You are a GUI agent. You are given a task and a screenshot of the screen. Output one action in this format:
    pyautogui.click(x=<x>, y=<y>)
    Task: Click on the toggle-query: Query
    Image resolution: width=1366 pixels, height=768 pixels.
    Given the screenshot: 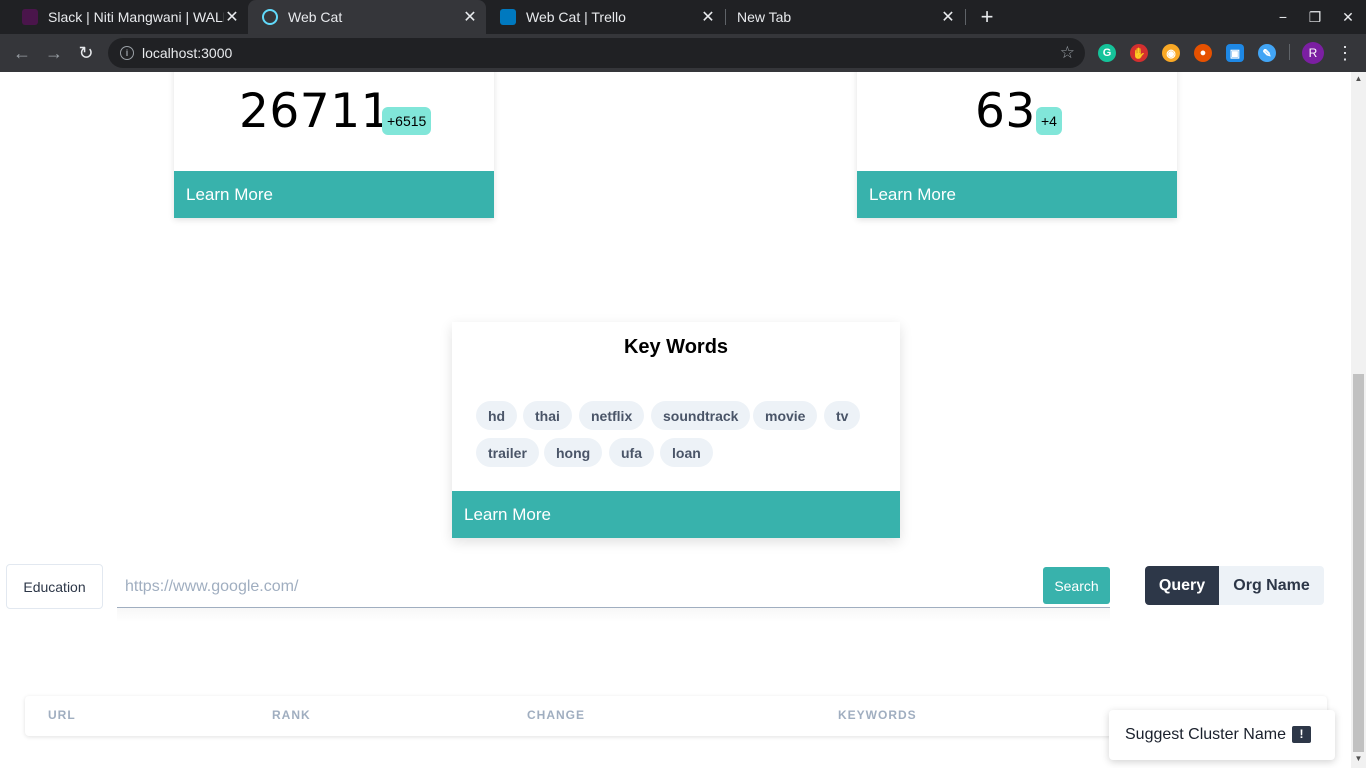 What is the action you would take?
    pyautogui.click(x=1182, y=585)
    